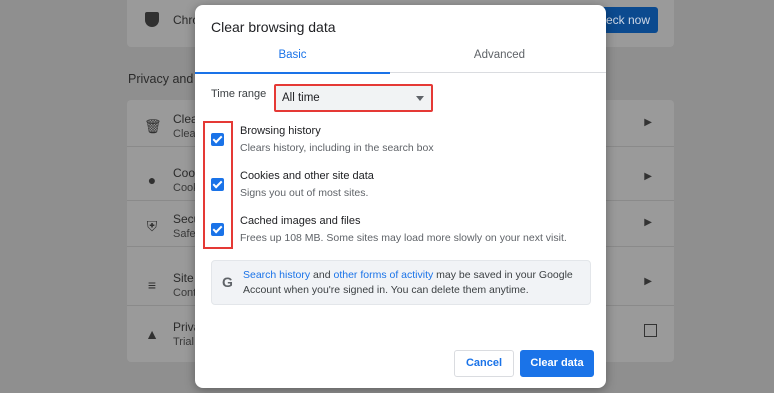 The width and height of the screenshot is (774, 393). What do you see at coordinates (183, 342) in the screenshot?
I see `row-subtitle: Trial` at bounding box center [183, 342].